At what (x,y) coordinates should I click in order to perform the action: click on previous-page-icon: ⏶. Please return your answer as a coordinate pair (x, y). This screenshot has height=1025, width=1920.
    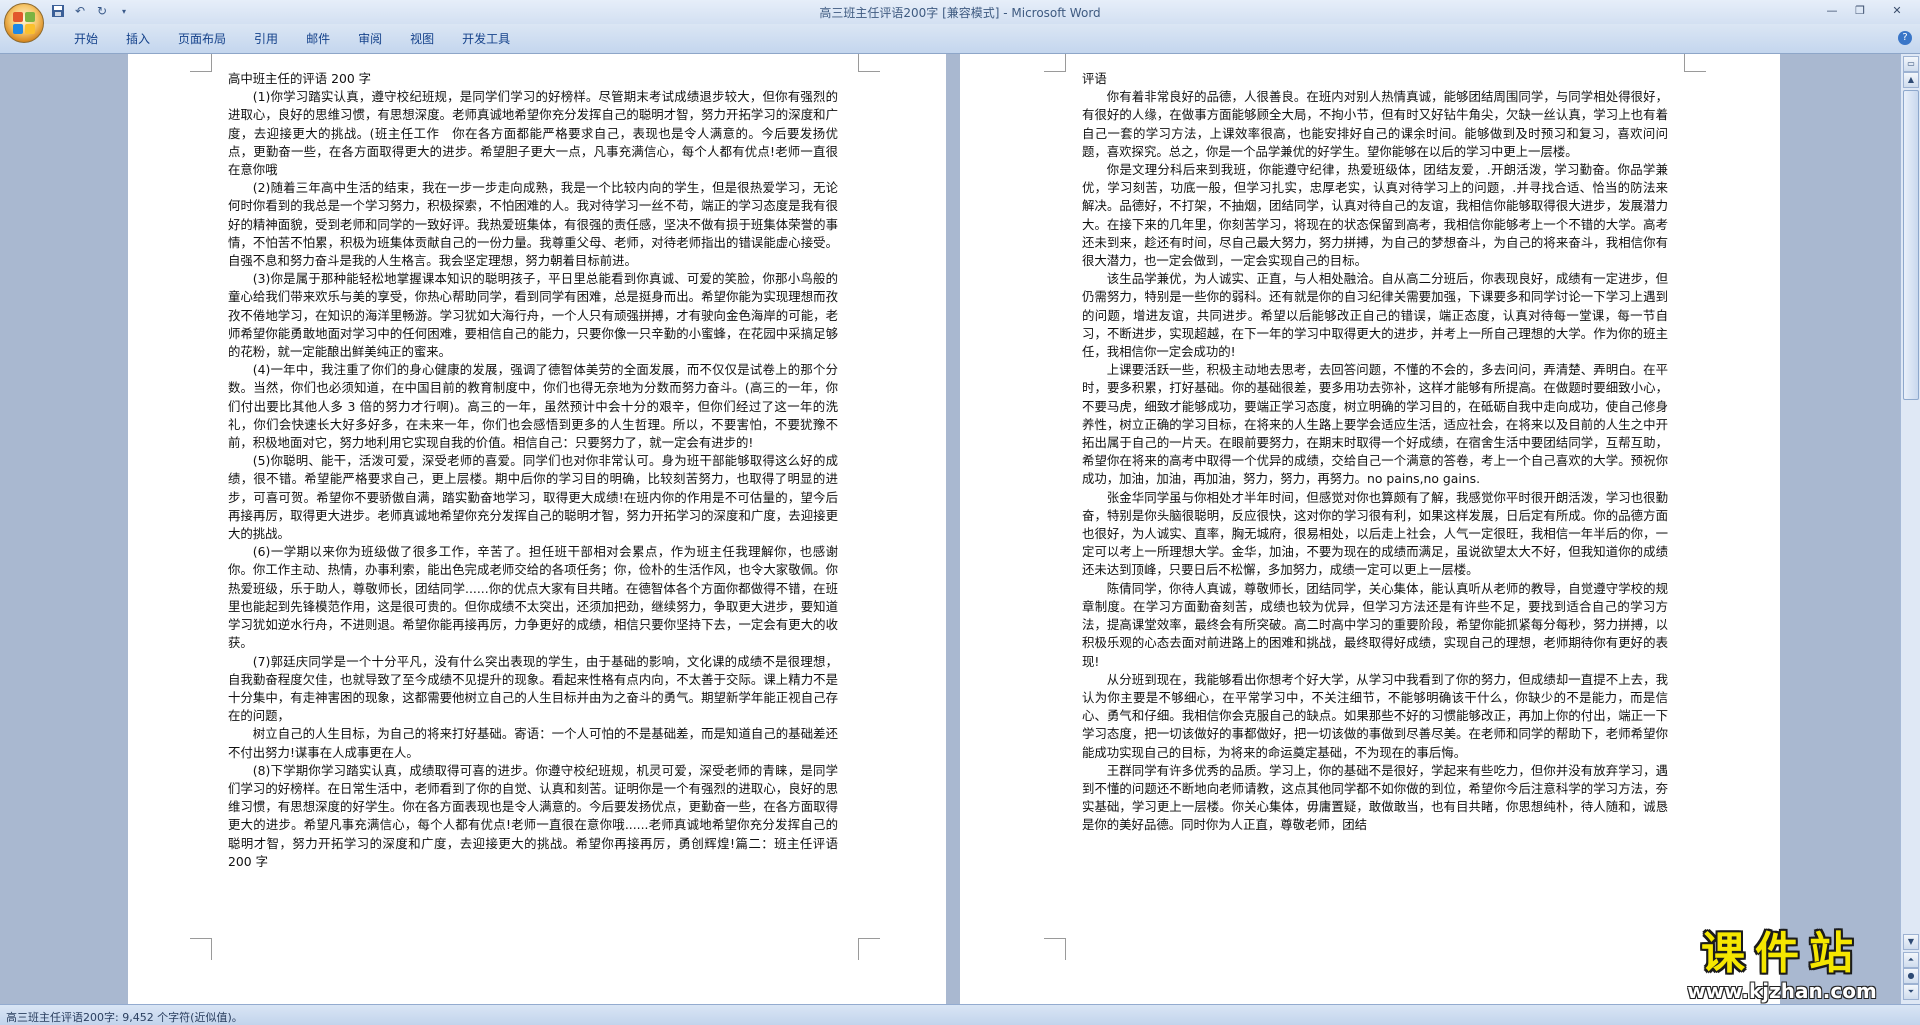
    Looking at the image, I should click on (1911, 960).